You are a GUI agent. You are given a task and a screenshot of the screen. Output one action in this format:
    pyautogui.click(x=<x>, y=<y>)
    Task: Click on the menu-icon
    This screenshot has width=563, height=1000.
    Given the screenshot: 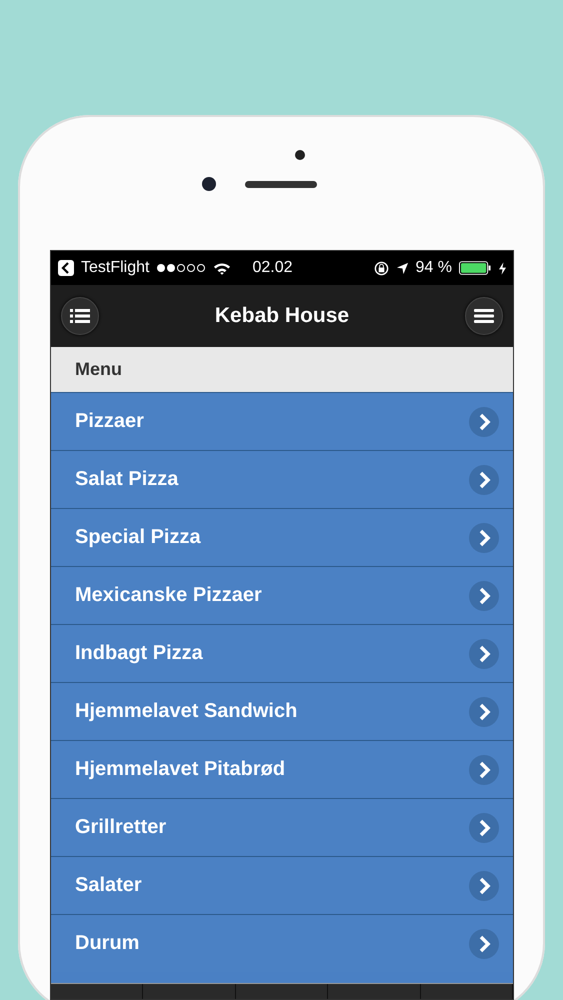 What is the action you would take?
    pyautogui.click(x=484, y=316)
    